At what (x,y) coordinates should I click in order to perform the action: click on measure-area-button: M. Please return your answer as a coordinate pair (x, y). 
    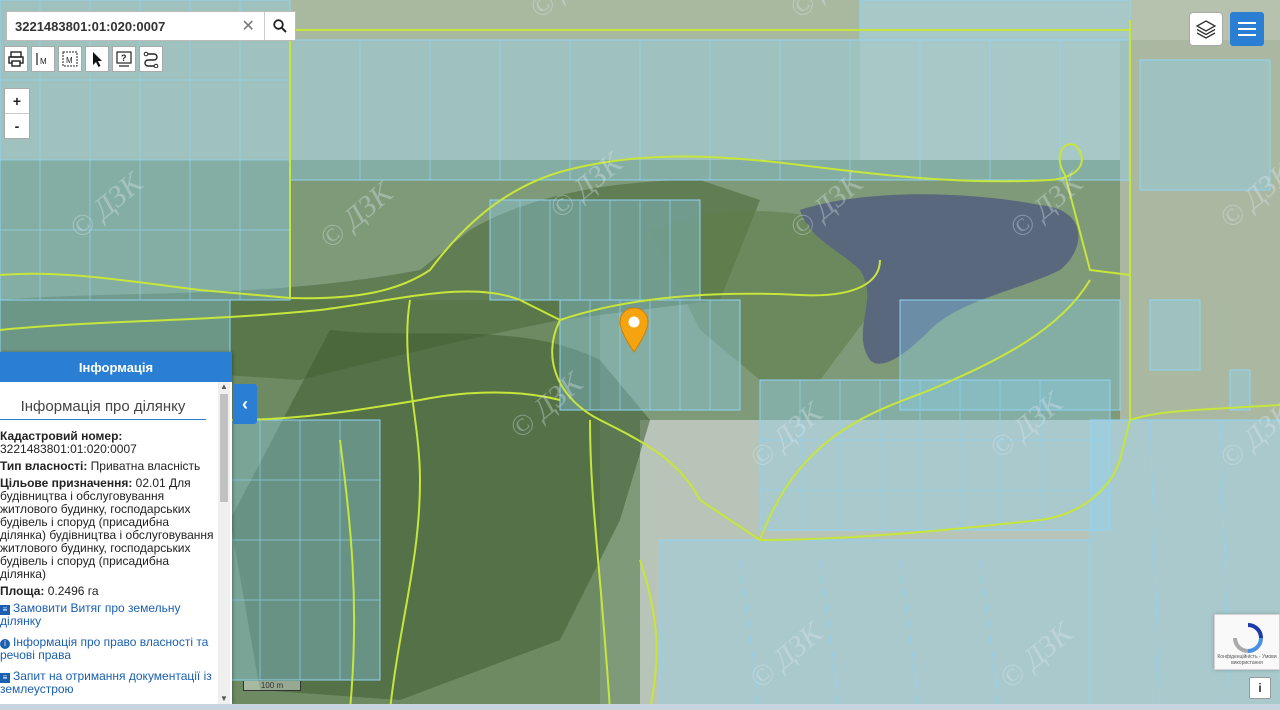
    Looking at the image, I should click on (70, 59).